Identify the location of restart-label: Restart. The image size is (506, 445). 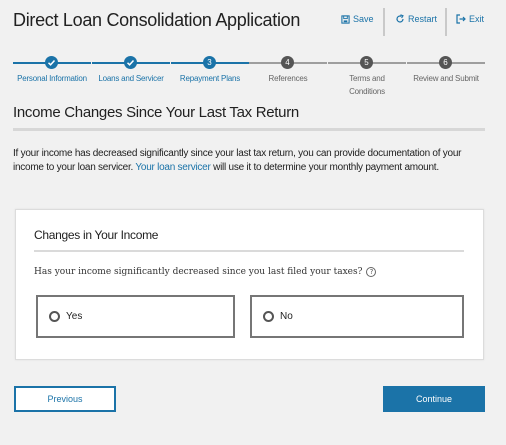
(423, 19).